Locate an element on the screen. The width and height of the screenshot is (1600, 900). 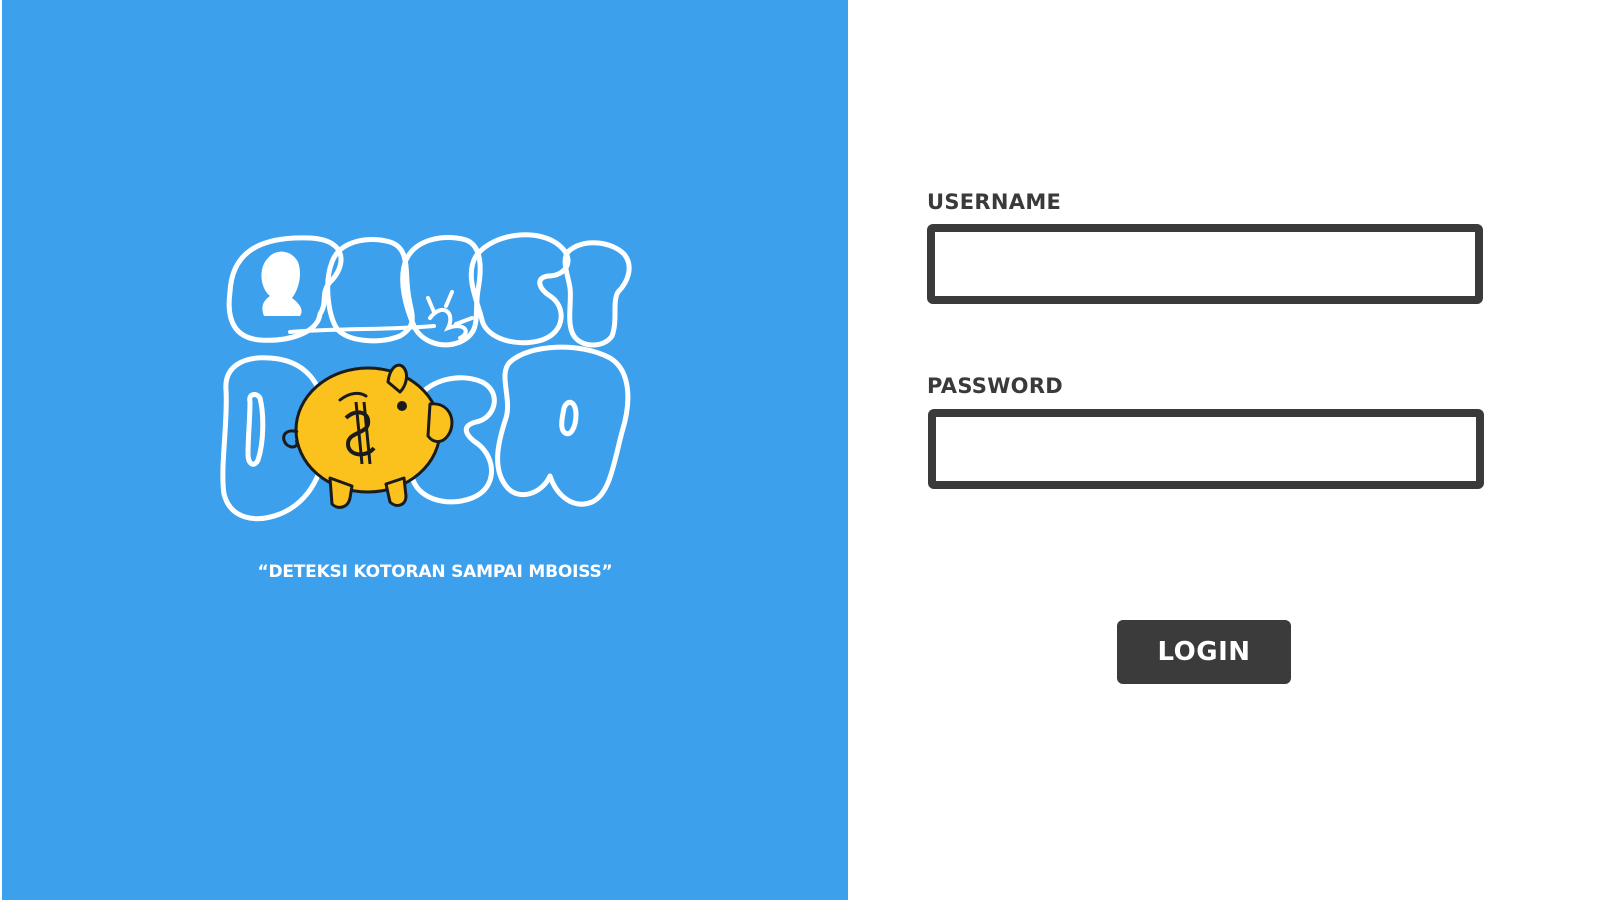
username-label: USERNAME is located at coordinates (994, 202).